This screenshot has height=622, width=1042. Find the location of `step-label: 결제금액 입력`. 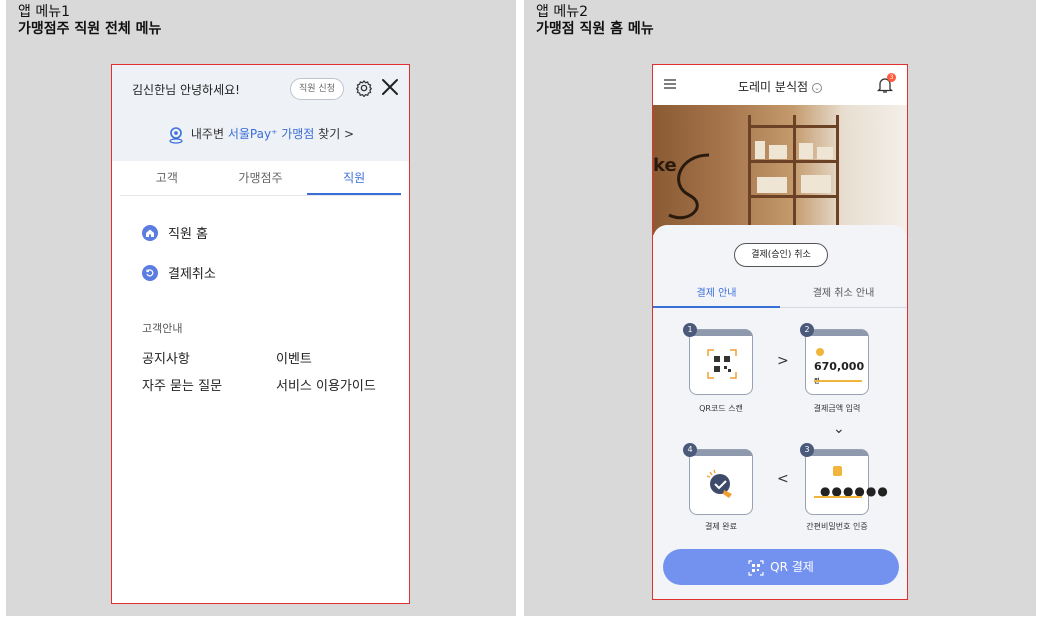

step-label: 결제금액 입력 is located at coordinates (837, 408).